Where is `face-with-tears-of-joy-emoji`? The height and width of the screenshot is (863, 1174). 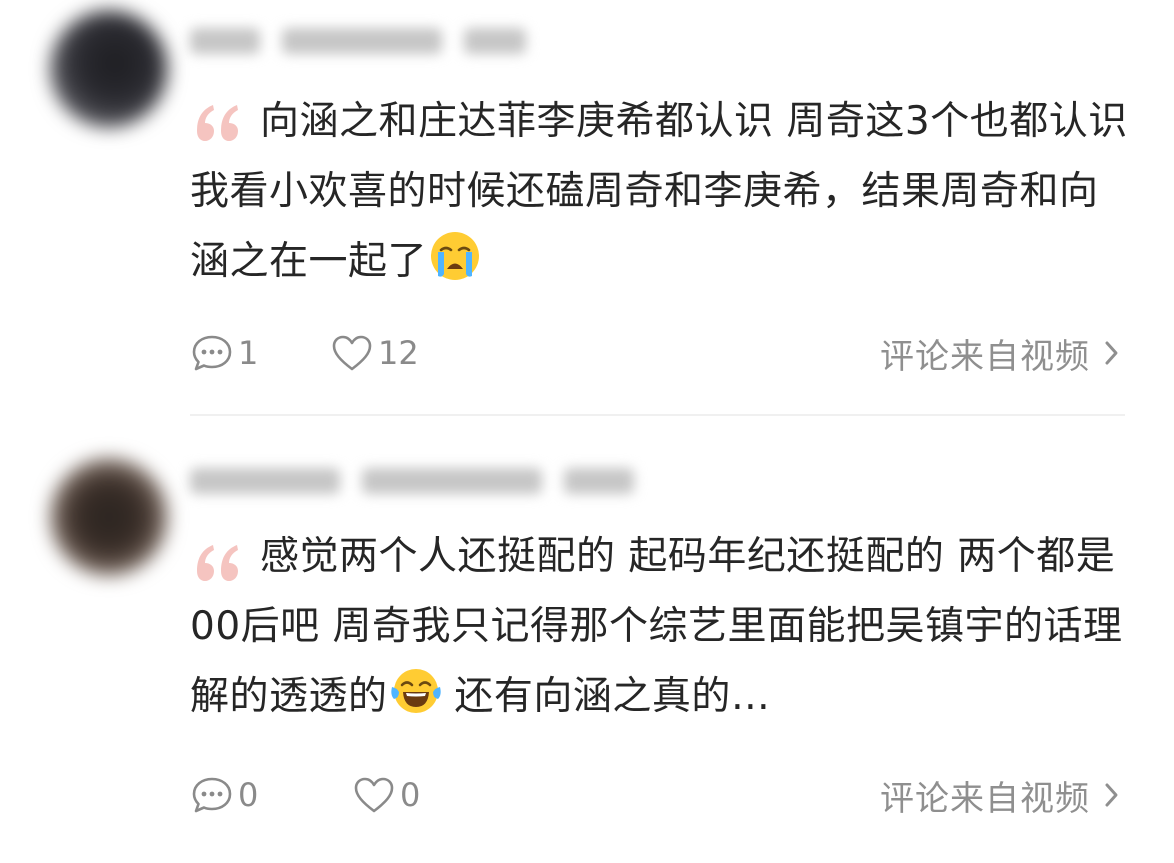
face-with-tears-of-joy-emoji is located at coordinates (415, 691).